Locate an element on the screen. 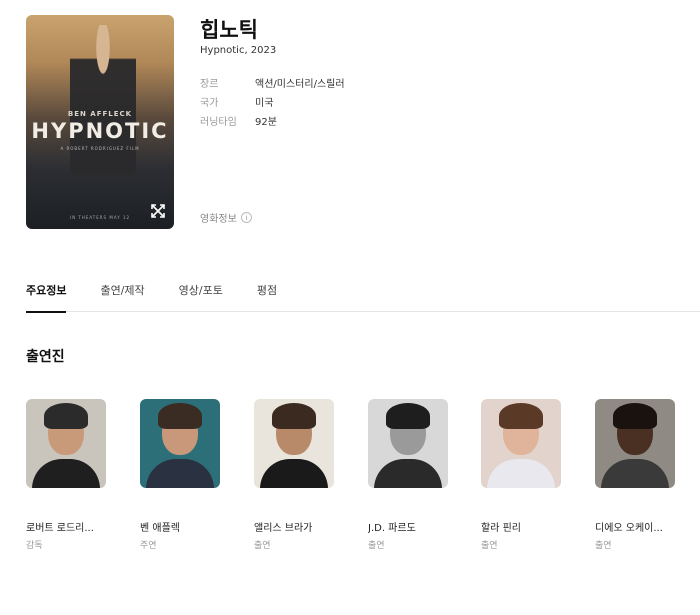  cast-name: 할라 핀리 is located at coordinates (522, 526).